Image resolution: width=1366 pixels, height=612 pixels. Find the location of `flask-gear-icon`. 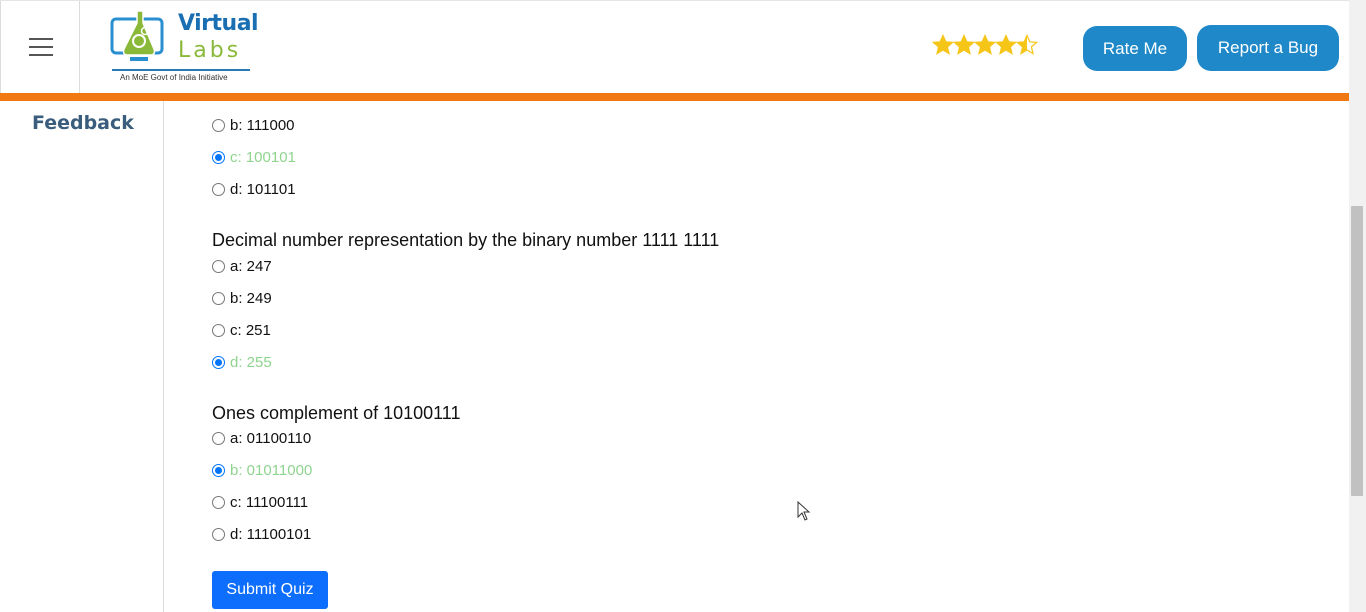

flask-gear-icon is located at coordinates (137, 35).